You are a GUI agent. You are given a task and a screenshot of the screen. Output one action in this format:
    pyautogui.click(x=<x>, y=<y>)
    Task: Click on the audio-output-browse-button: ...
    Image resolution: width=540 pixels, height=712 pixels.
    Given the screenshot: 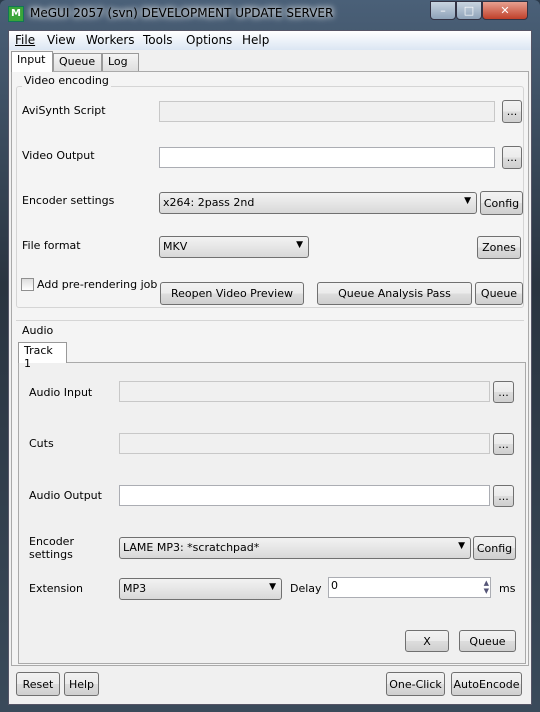 What is the action you would take?
    pyautogui.click(x=503, y=496)
    